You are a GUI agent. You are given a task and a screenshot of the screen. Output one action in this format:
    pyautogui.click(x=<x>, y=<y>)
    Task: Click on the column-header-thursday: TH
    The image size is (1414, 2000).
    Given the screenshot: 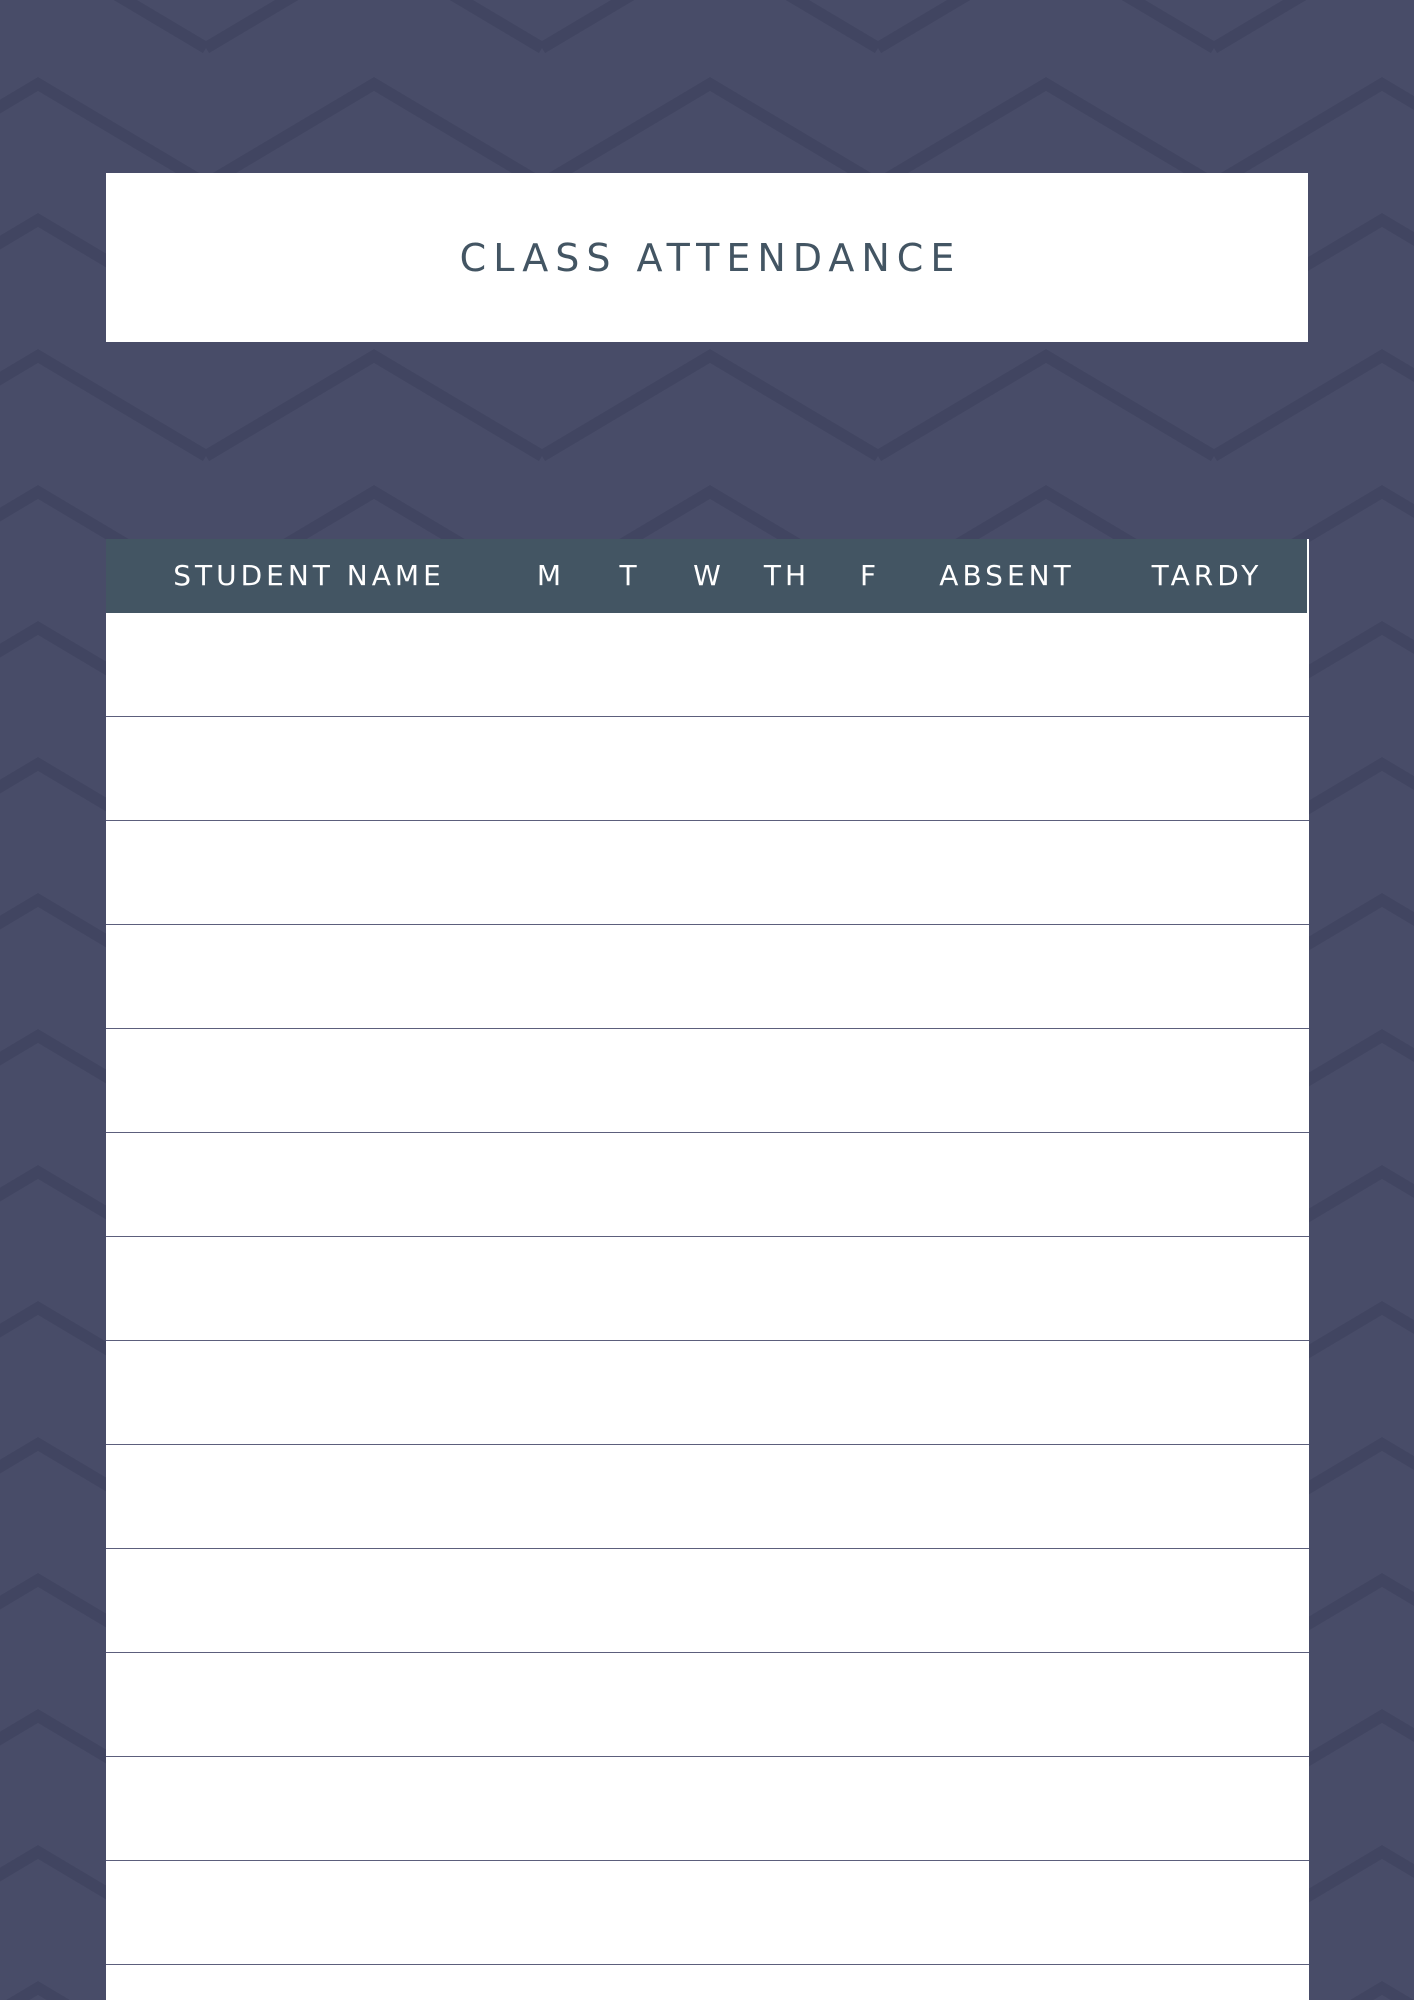 What is the action you would take?
    pyautogui.click(x=787, y=575)
    